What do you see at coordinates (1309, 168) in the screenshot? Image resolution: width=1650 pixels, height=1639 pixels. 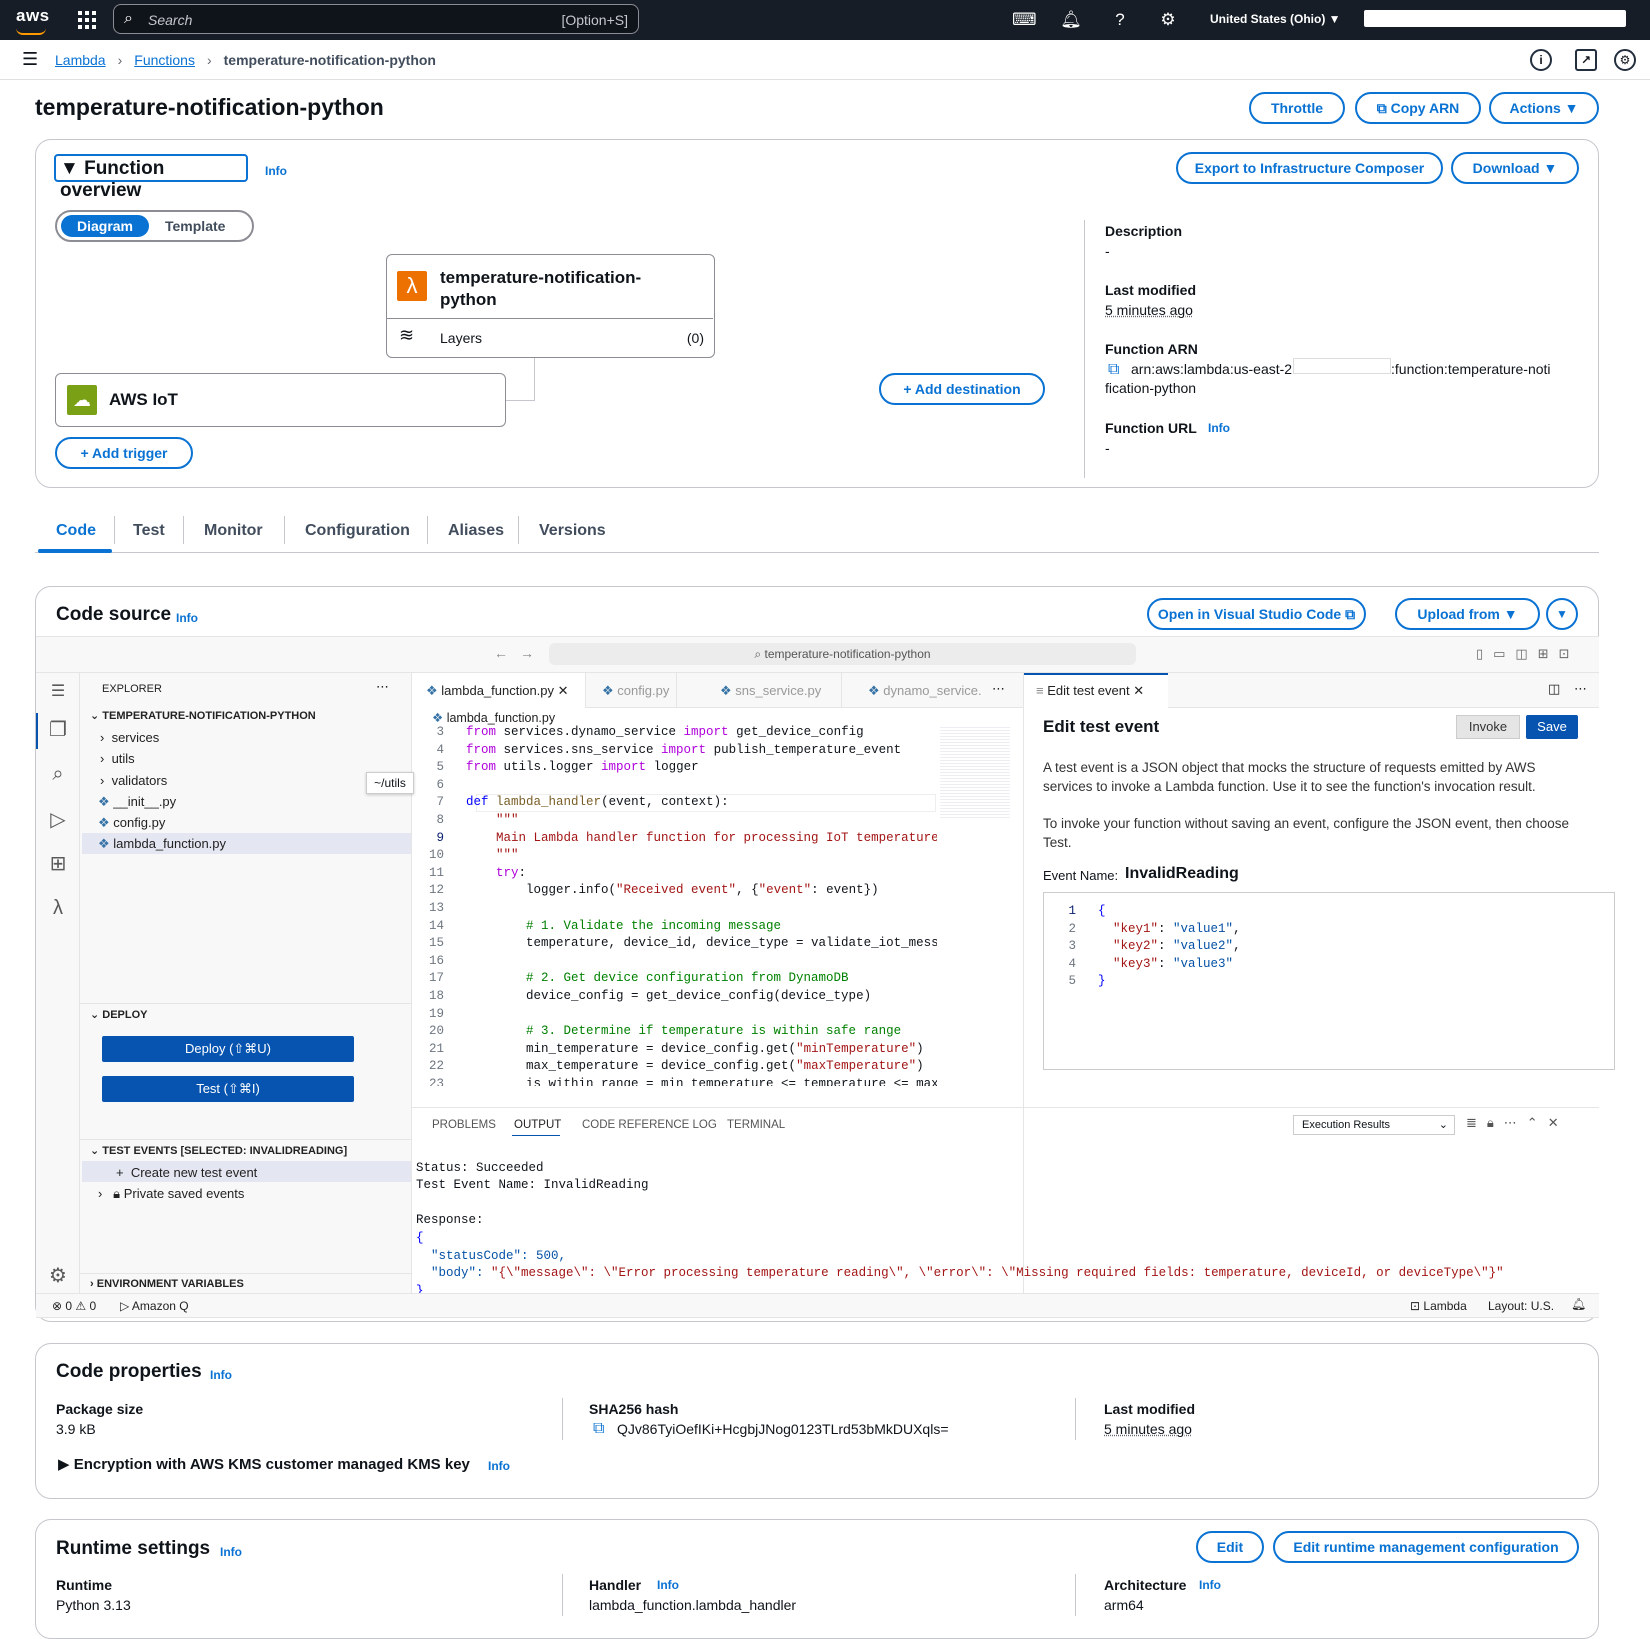 I see `export-composer-button: Export to Infrastructure Composer` at bounding box center [1309, 168].